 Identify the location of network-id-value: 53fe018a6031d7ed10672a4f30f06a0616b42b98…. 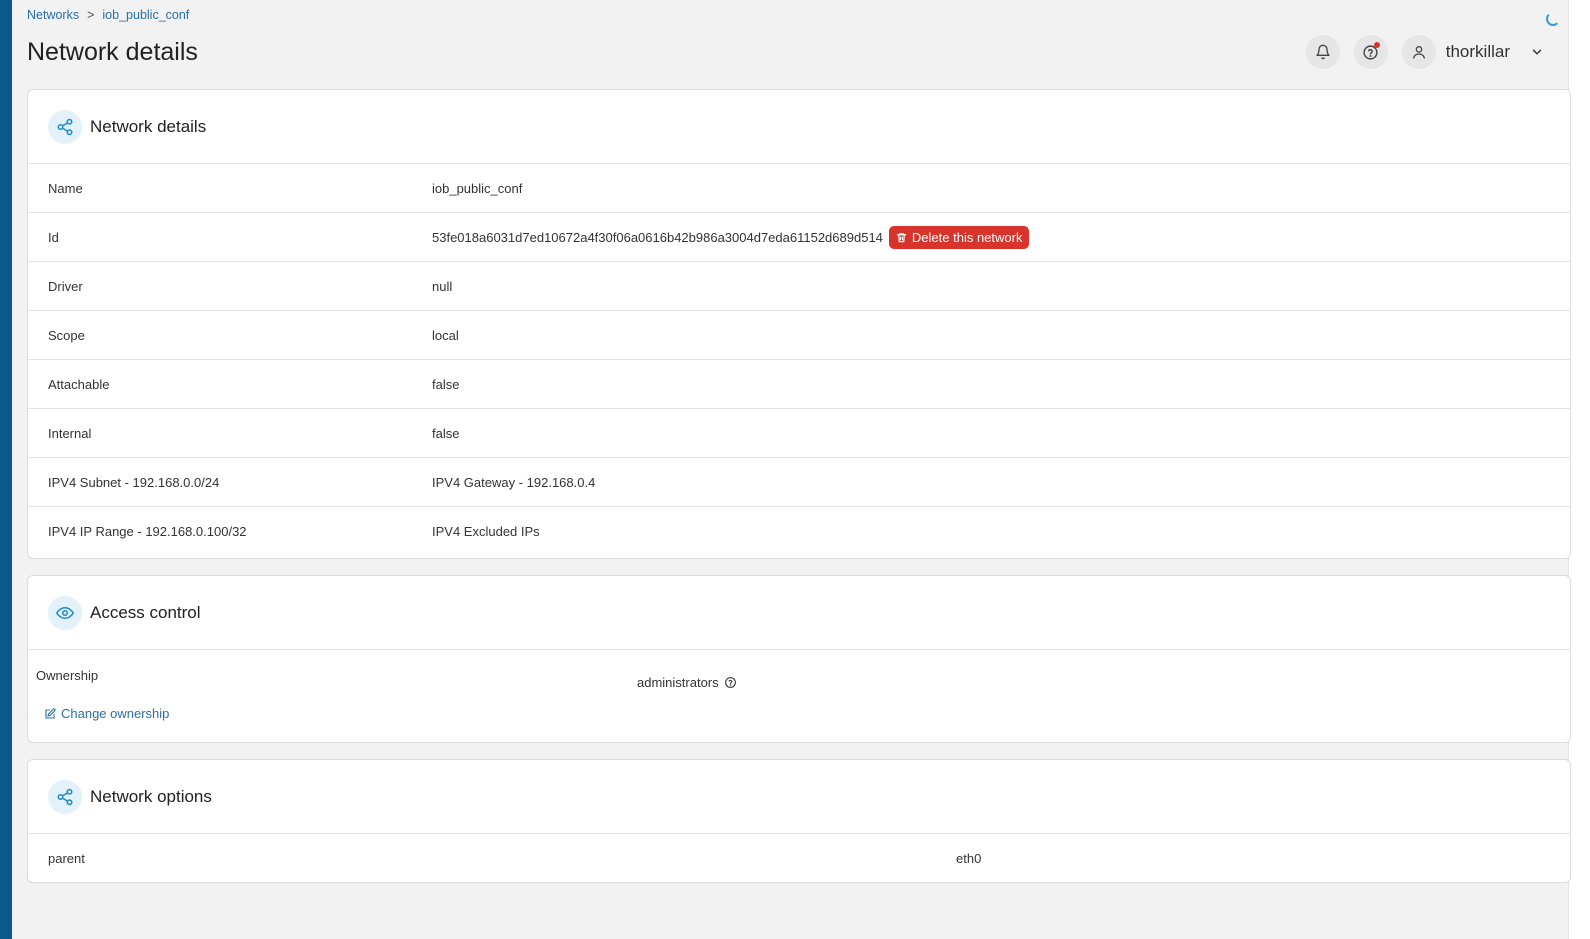
(657, 237).